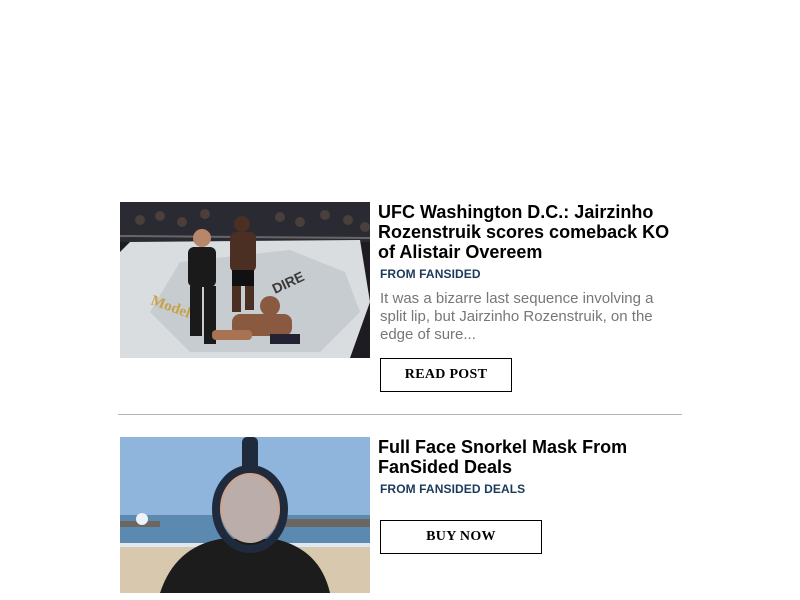 The height and width of the screenshot is (600, 800). Describe the element at coordinates (461, 537) in the screenshot. I see `buy-now-button: BUY NOW` at that location.